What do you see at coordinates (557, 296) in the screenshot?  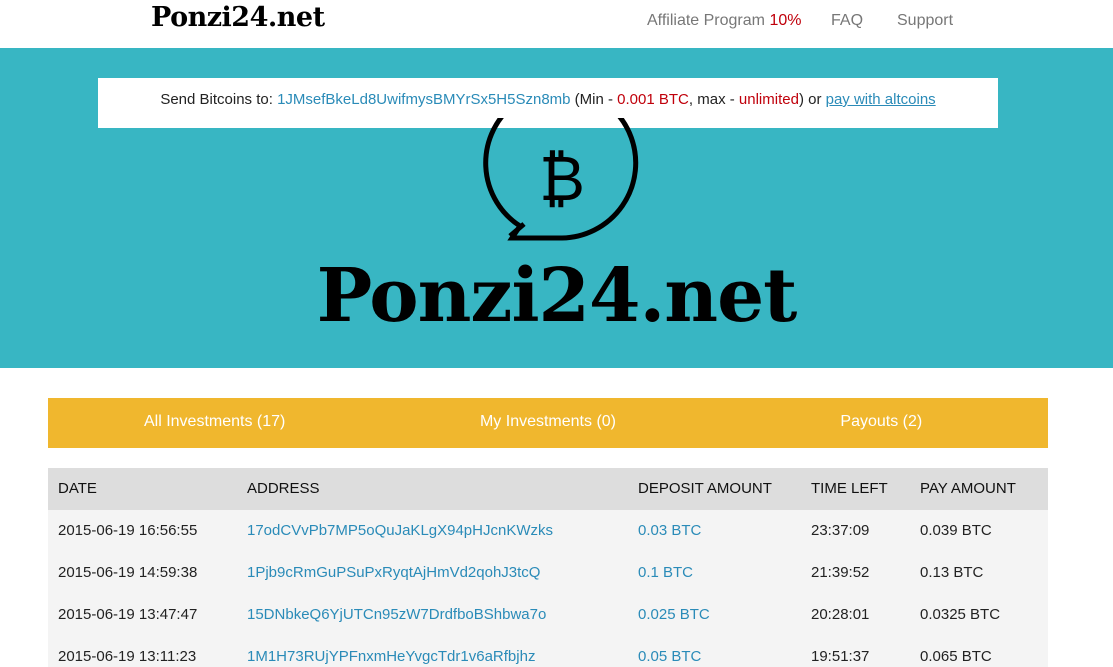 I see `hero-title: Ponzi24.net` at bounding box center [557, 296].